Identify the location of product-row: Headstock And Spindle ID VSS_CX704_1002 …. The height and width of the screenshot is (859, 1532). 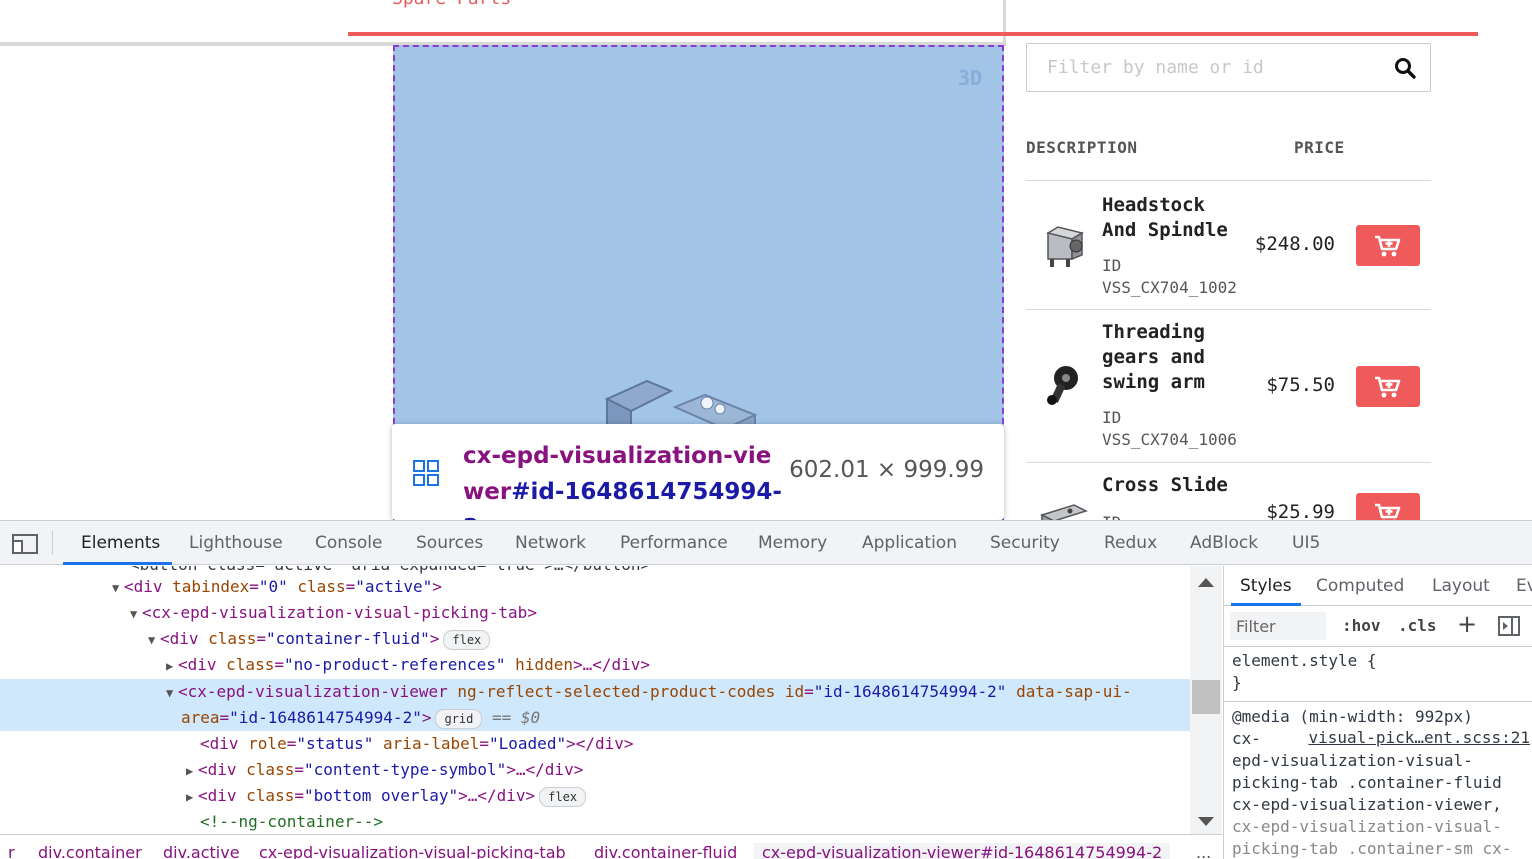
(1228, 245).